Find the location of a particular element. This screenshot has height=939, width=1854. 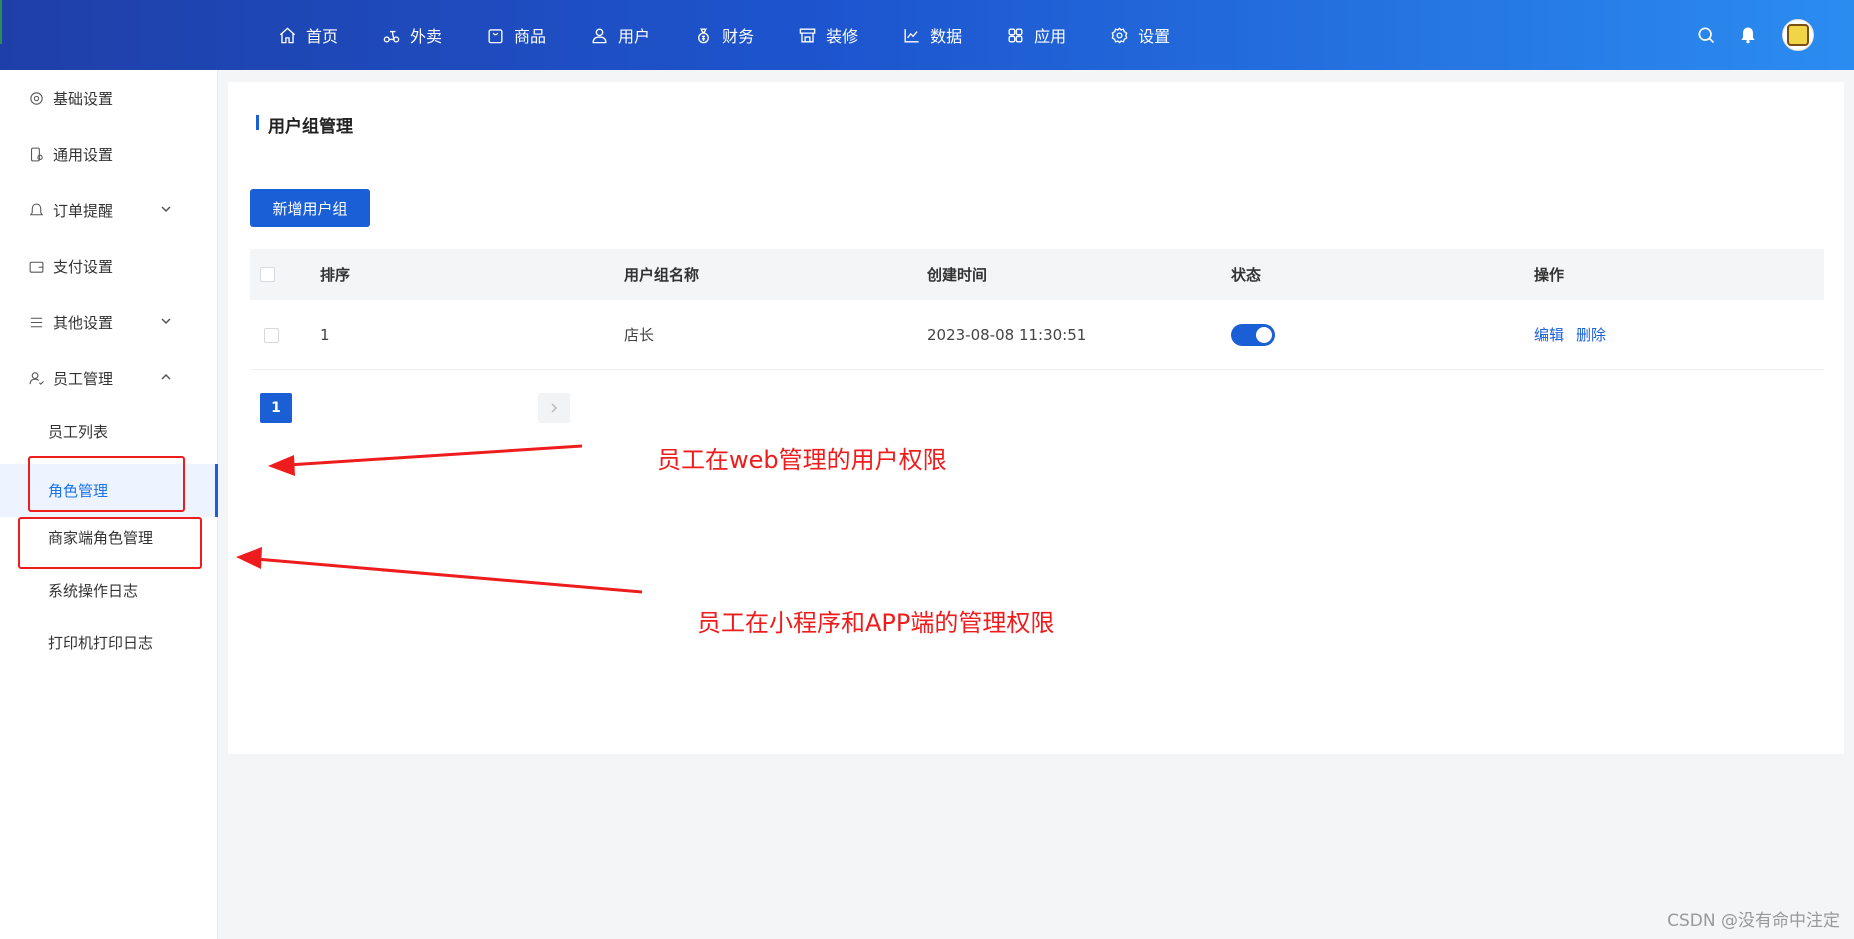

nav-item-label: 商品 is located at coordinates (530, 36).